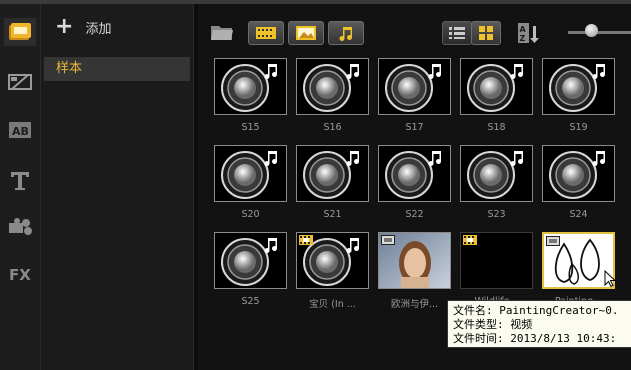 The image size is (631, 370). What do you see at coordinates (591, 30) in the screenshot?
I see `slider-knob` at bounding box center [591, 30].